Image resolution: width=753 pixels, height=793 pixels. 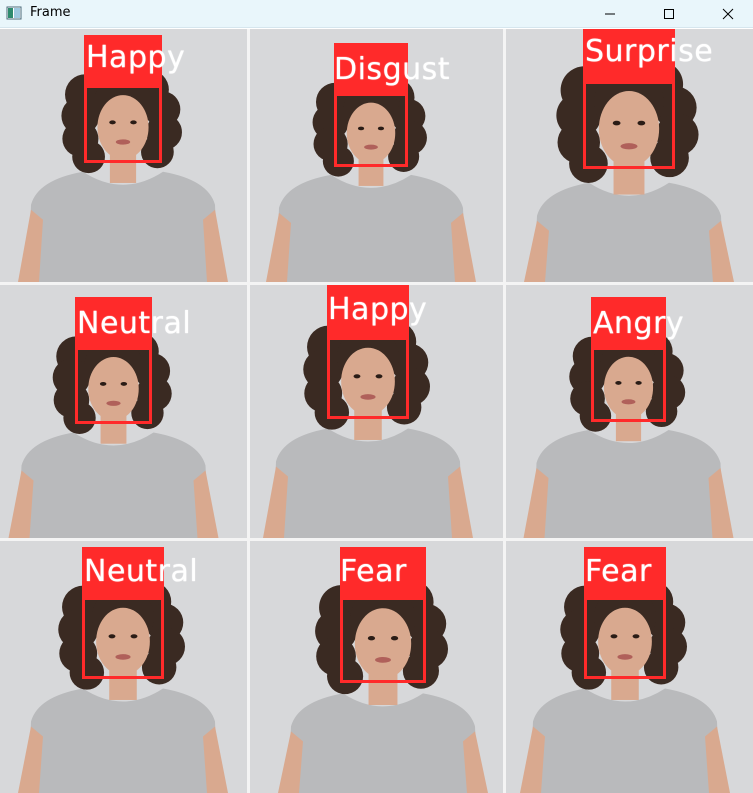 I want to click on window-title: Frame, so click(x=50, y=12).